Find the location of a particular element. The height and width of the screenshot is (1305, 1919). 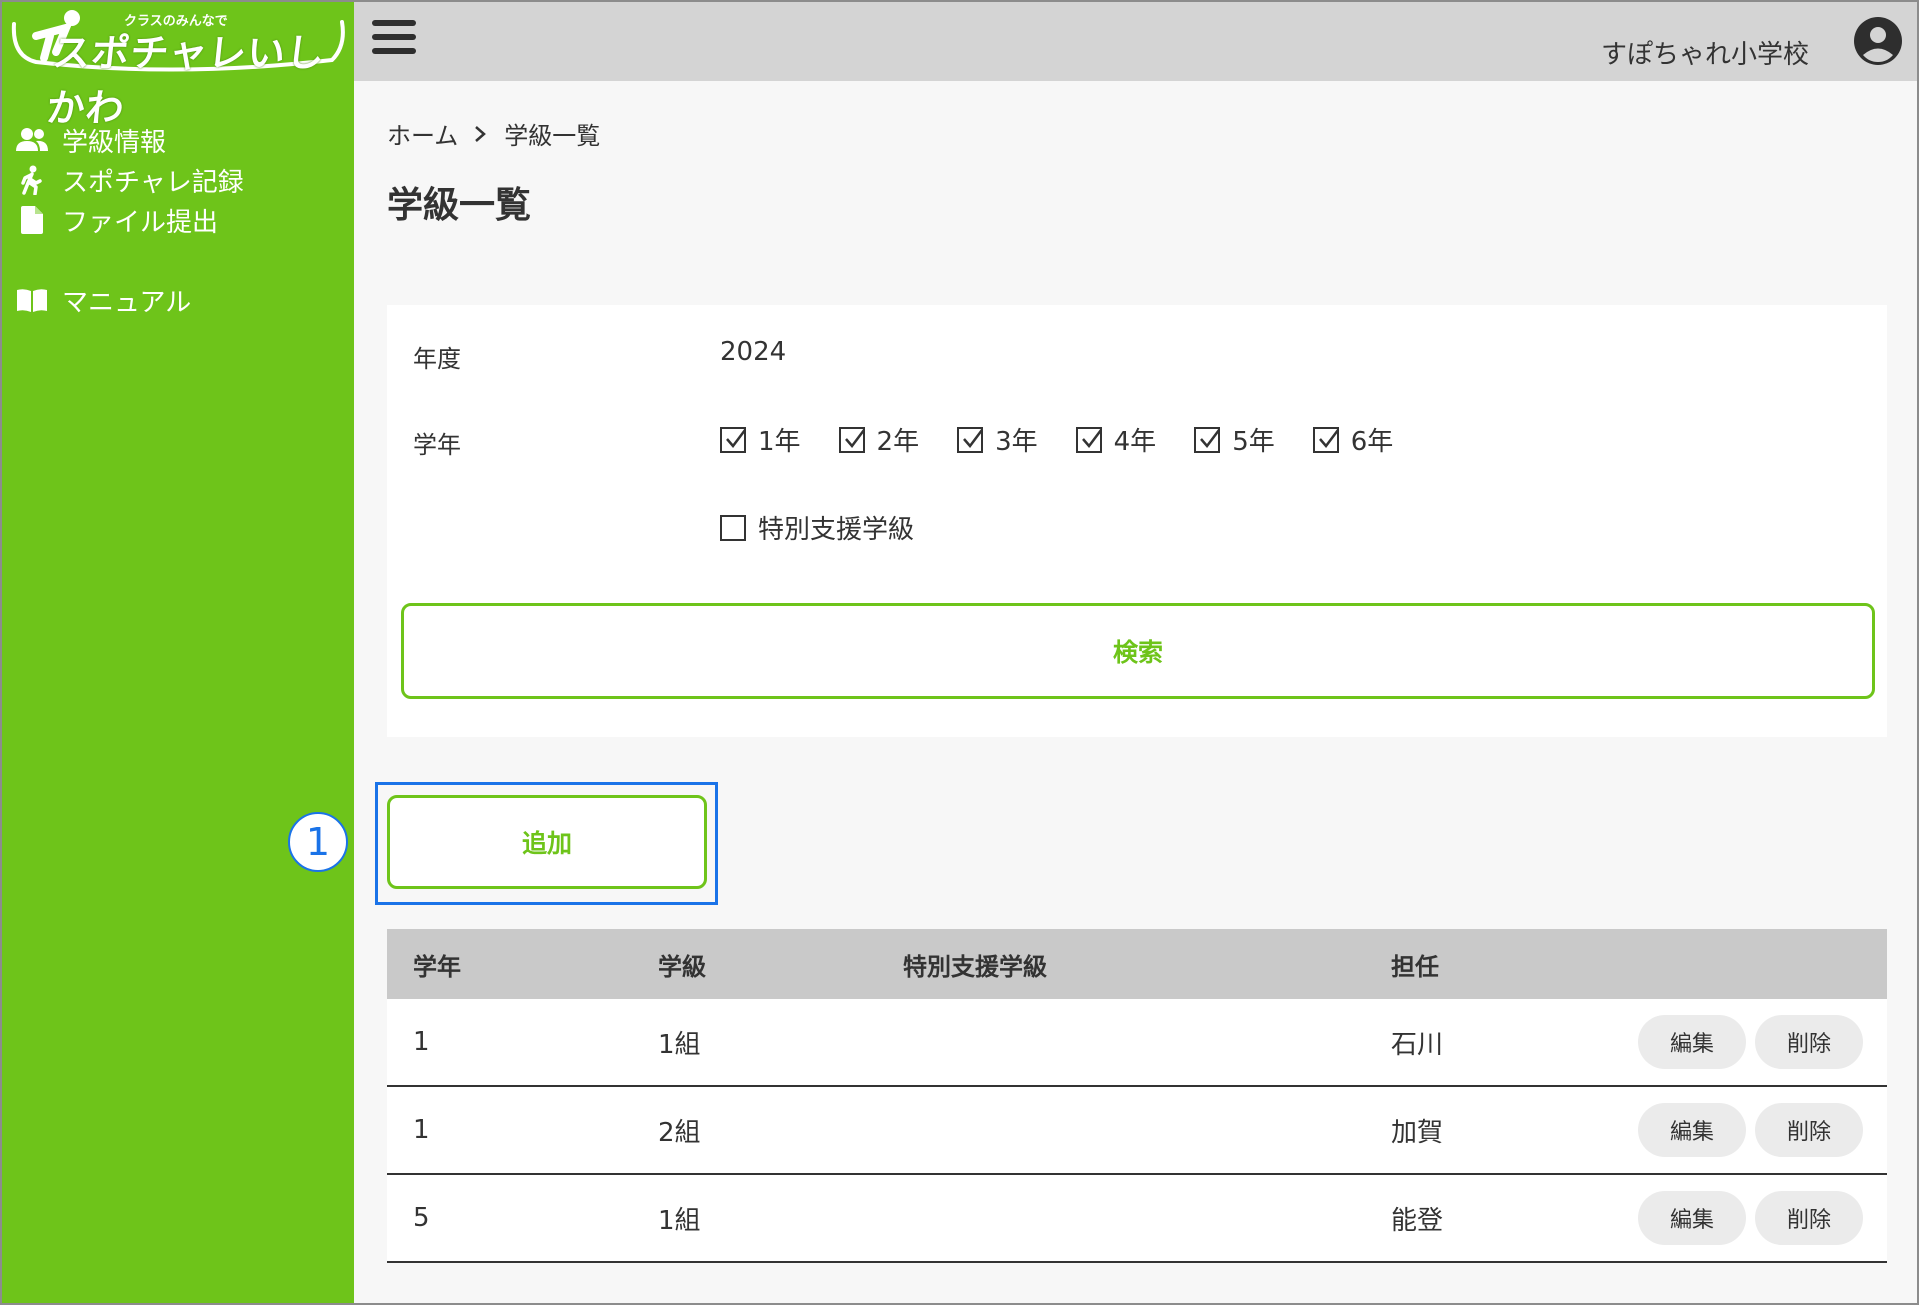

sidebar-item-label: スポチャレ記録 is located at coordinates (153, 182).